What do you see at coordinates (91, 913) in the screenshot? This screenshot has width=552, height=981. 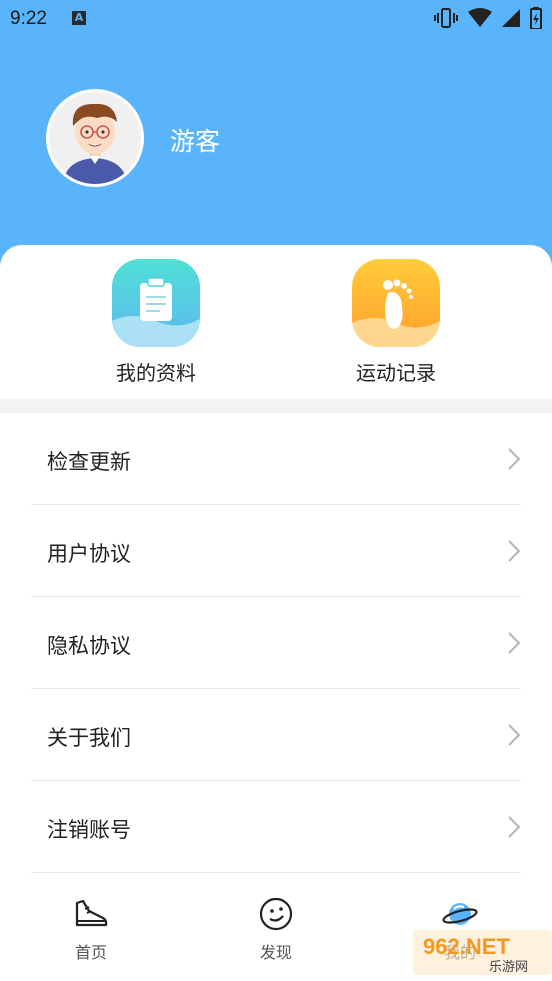 I see `sneaker-icon` at bounding box center [91, 913].